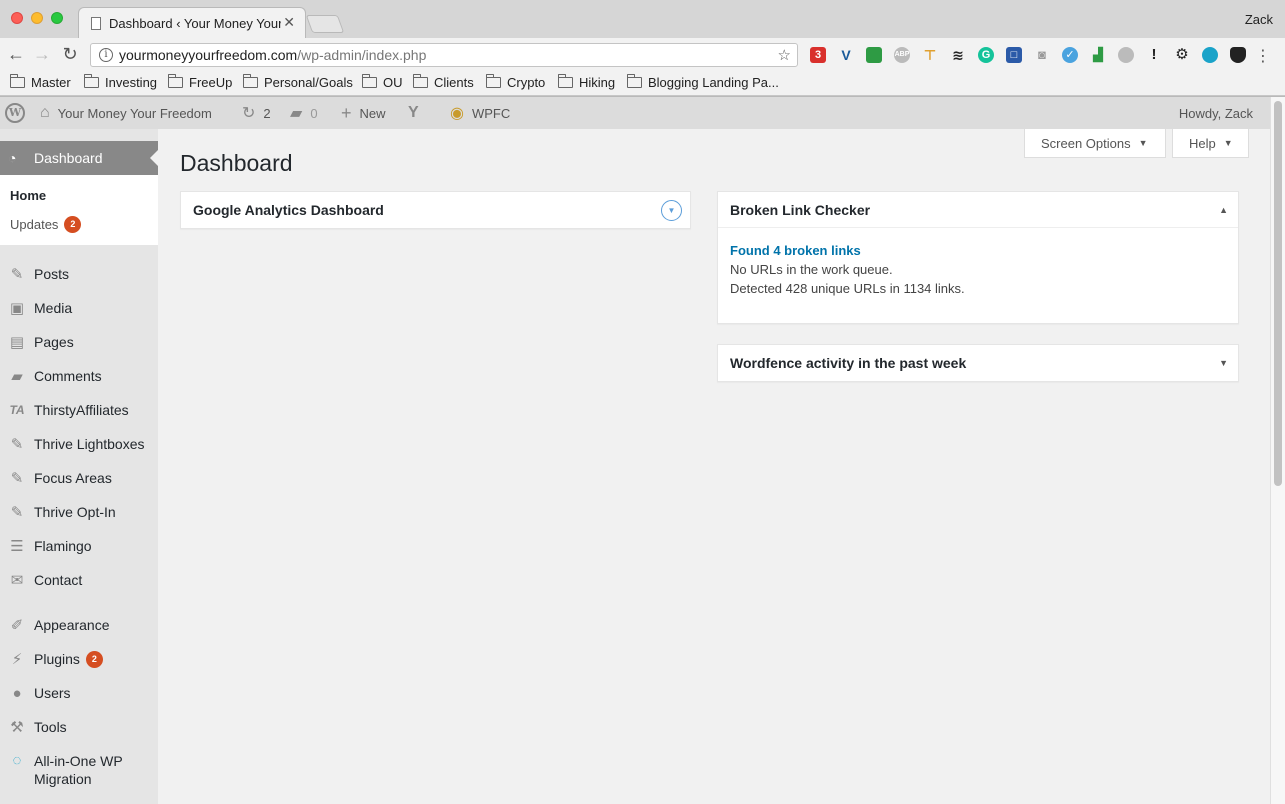  I want to click on info-icon: i, so click(106, 55).